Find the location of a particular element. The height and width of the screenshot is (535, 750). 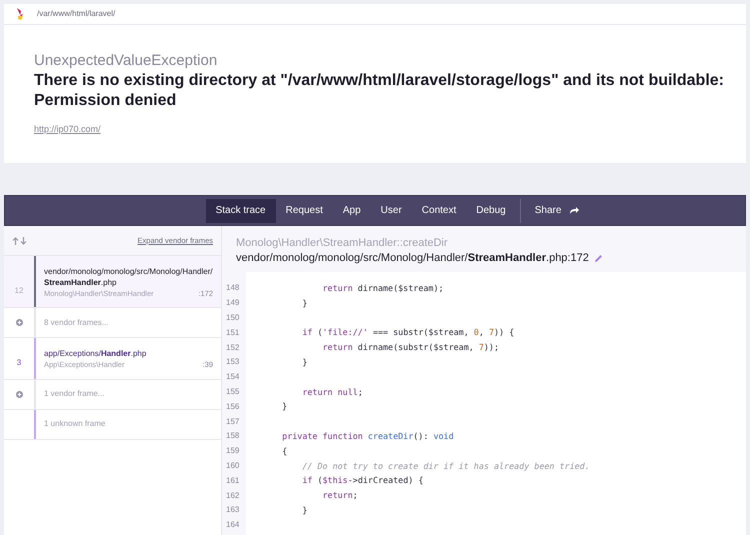

path-text: /var/www/html/laravel/ is located at coordinates (76, 14).